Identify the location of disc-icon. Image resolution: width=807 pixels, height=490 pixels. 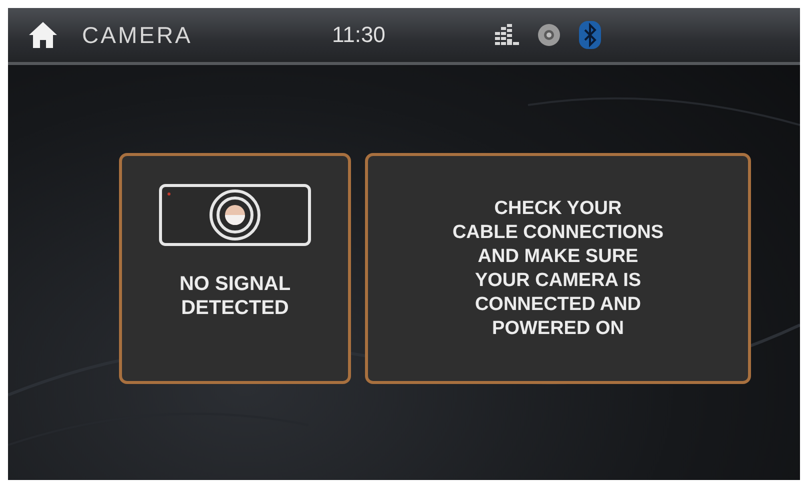
(549, 35).